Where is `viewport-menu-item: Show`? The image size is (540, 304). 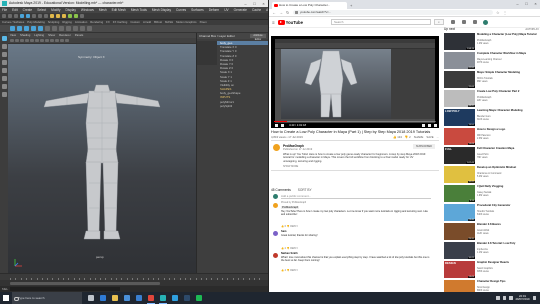 viewport-menu-item: Show is located at coordinates (51, 35).